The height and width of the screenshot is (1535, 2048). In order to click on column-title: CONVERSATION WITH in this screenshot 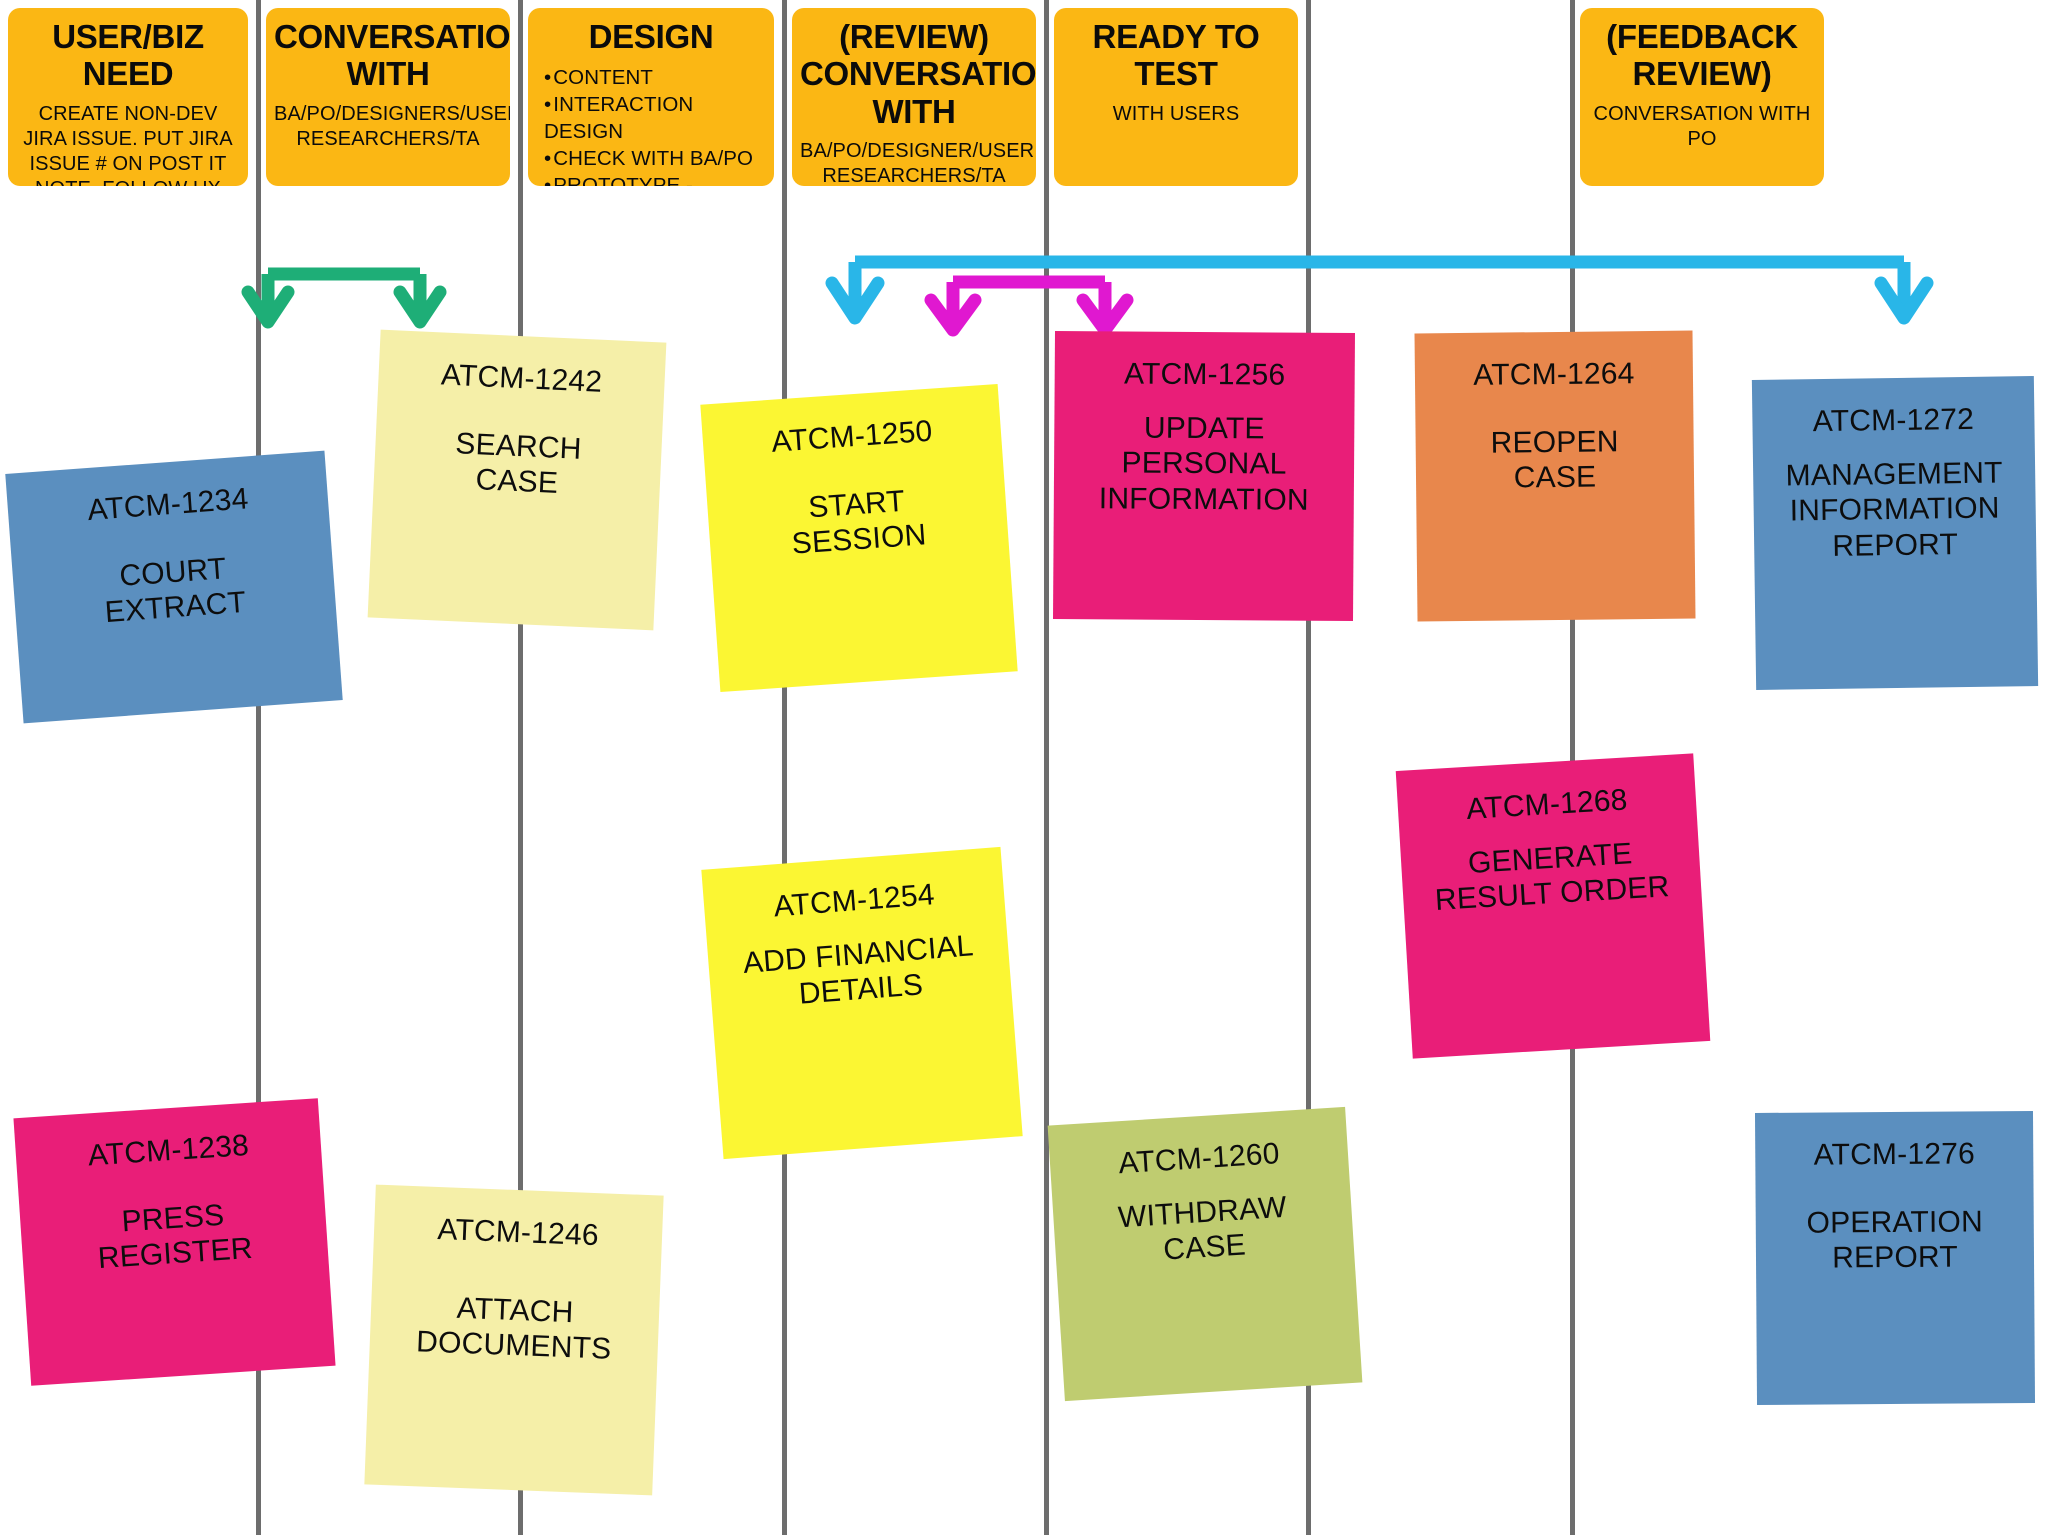, I will do `click(392, 55)`.